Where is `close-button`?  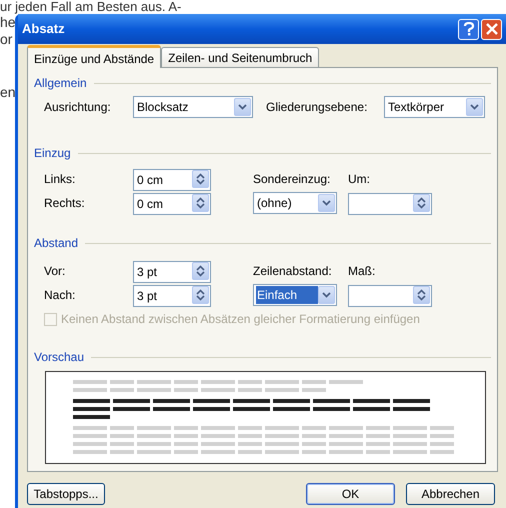 close-button is located at coordinates (491, 29).